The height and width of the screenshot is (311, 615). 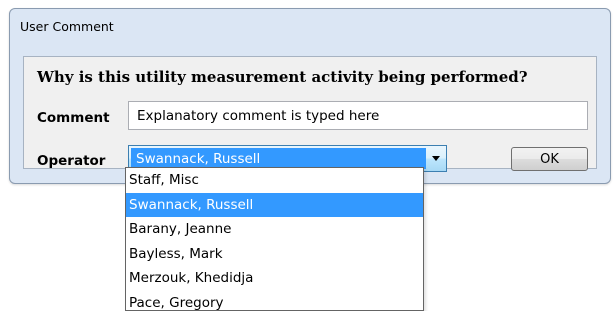 What do you see at coordinates (358, 115) in the screenshot?
I see `comment-input` at bounding box center [358, 115].